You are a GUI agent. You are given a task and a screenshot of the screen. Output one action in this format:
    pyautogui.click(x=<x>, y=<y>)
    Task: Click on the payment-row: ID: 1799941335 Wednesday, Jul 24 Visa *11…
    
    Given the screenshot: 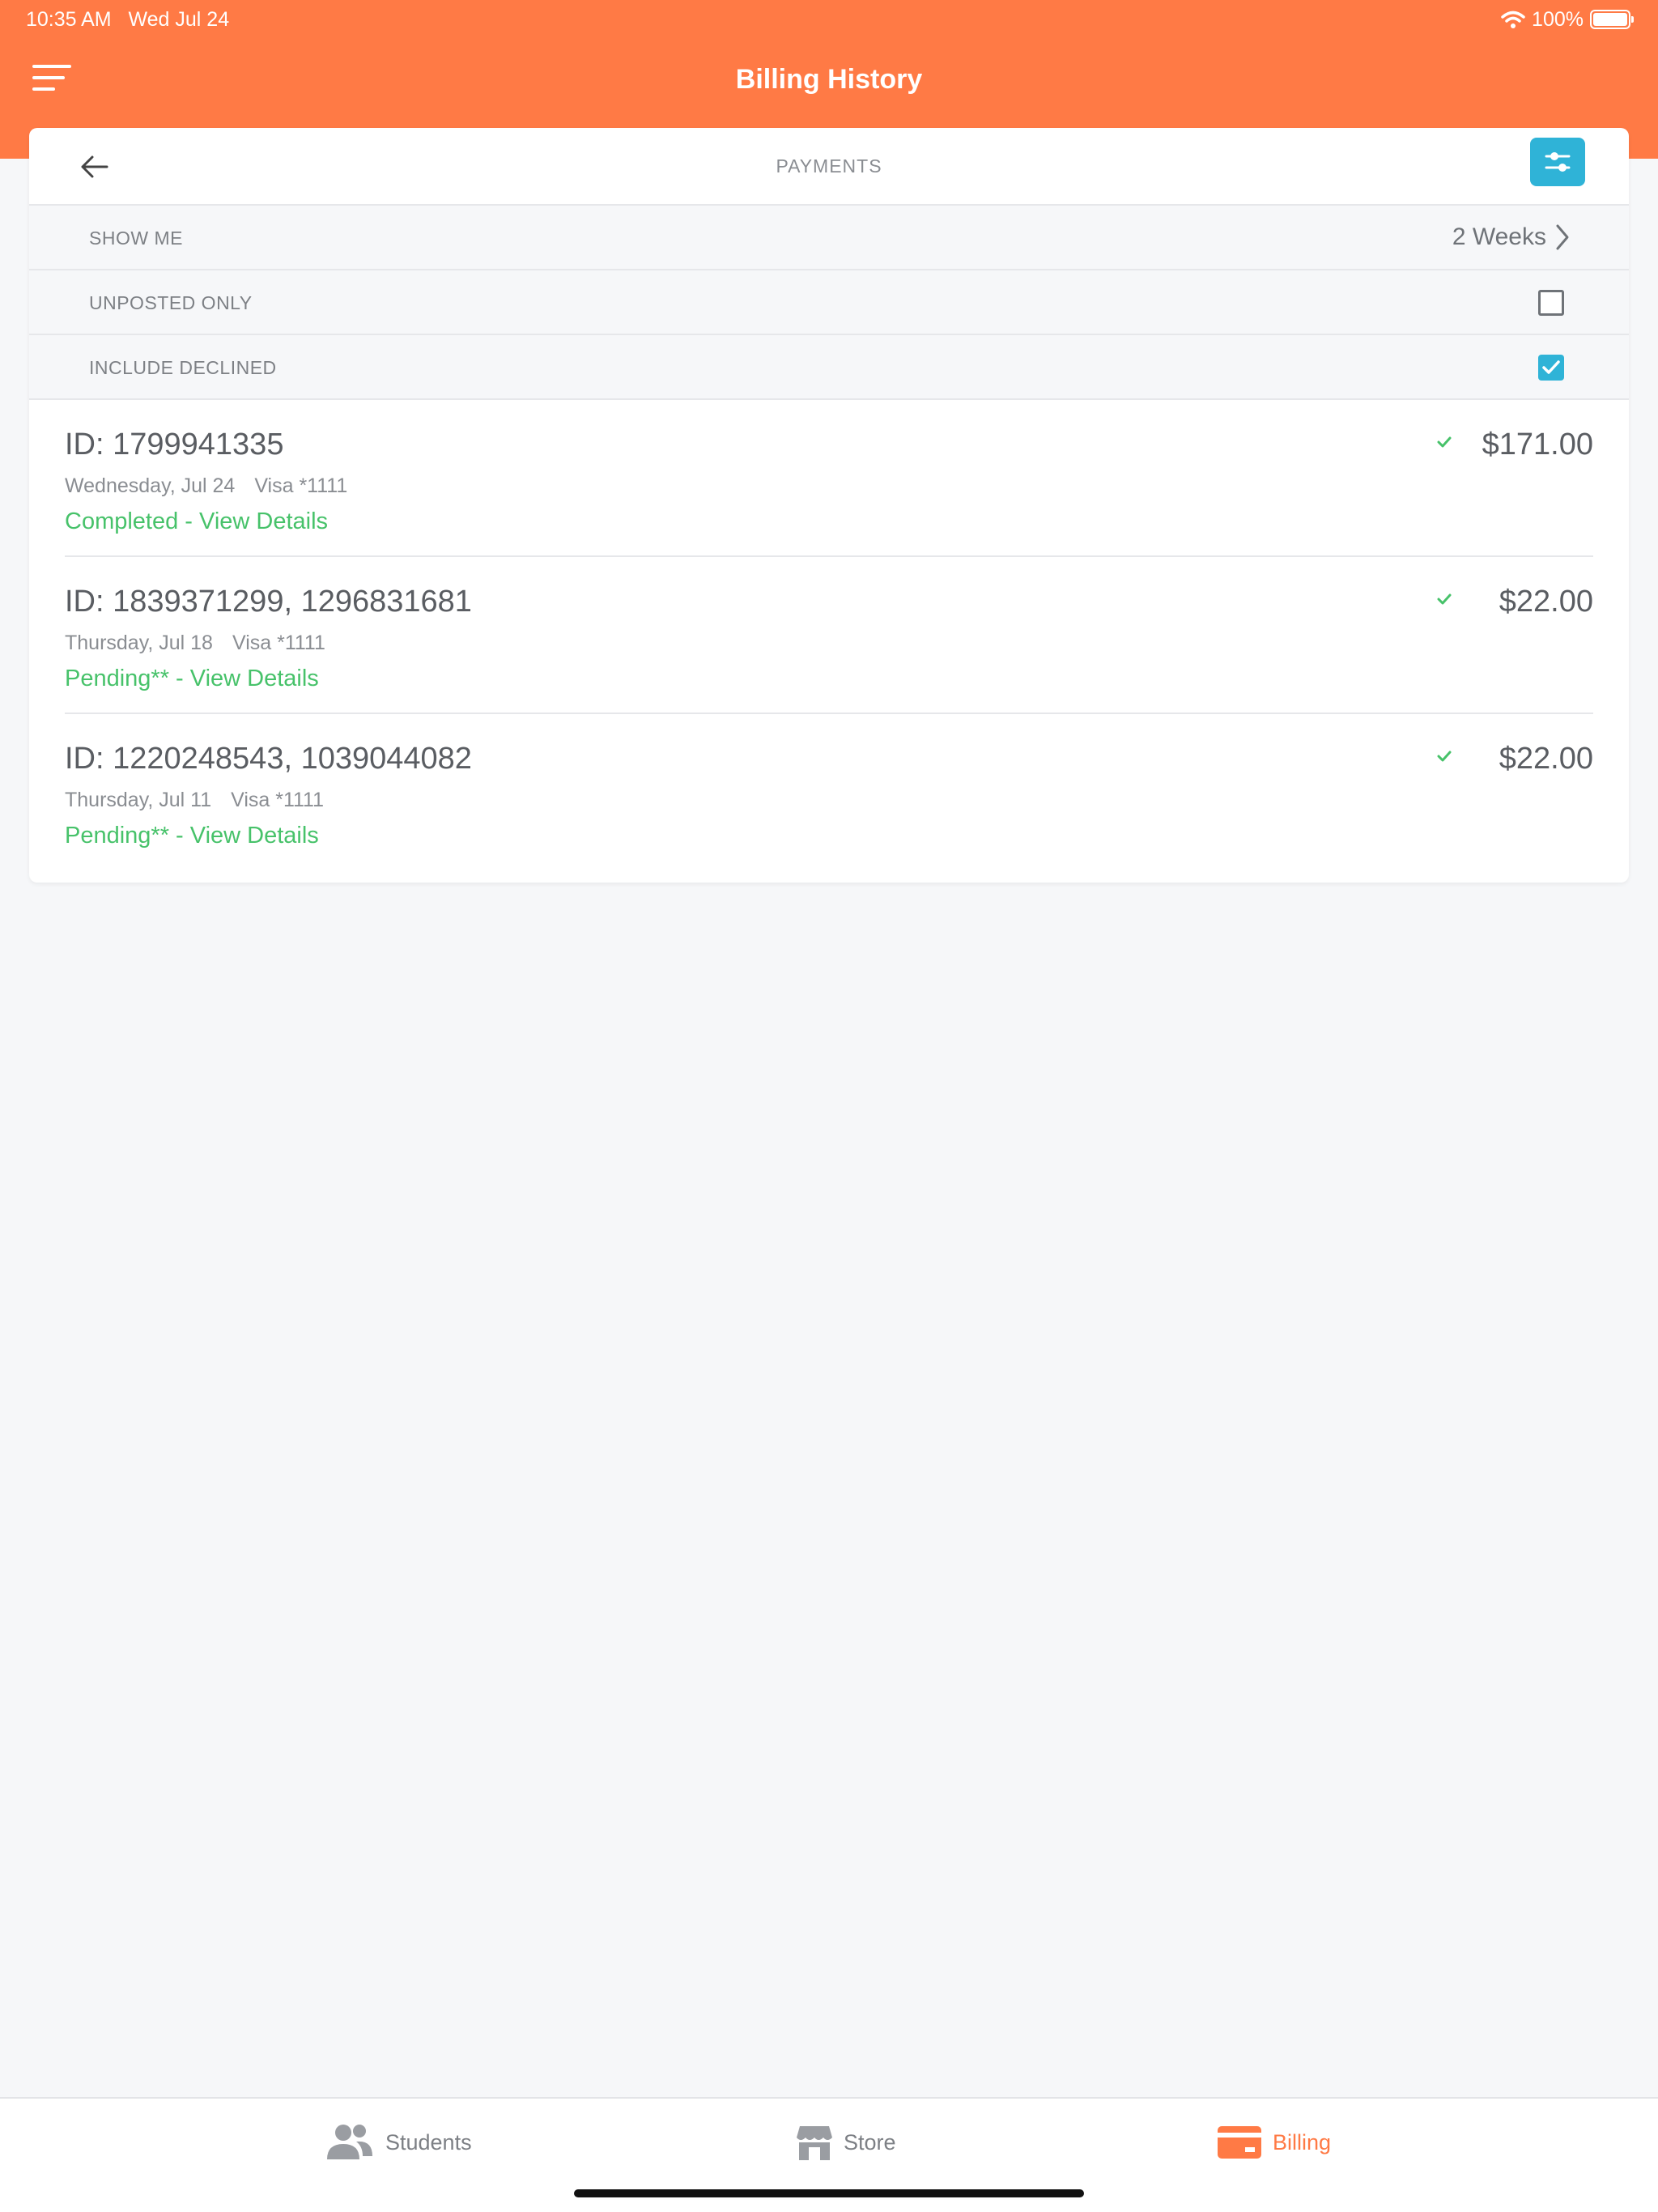 What is the action you would take?
    pyautogui.click(x=829, y=479)
    